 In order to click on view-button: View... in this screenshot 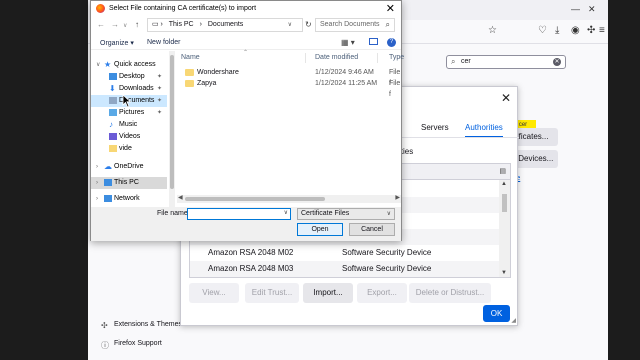, I will do `click(214, 293)`.